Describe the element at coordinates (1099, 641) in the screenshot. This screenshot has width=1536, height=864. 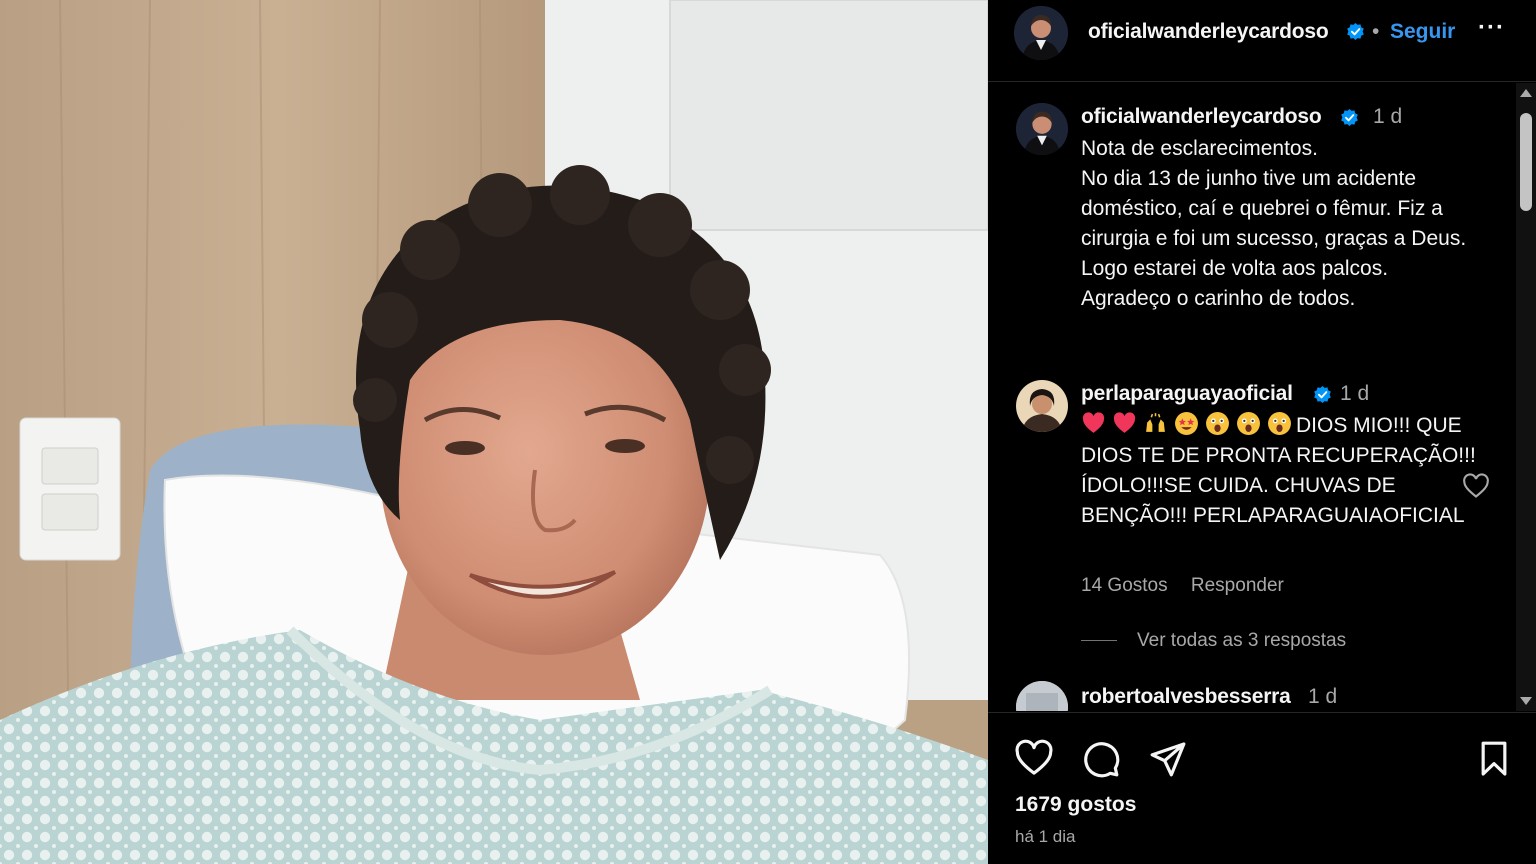
I see `replies-divider` at that location.